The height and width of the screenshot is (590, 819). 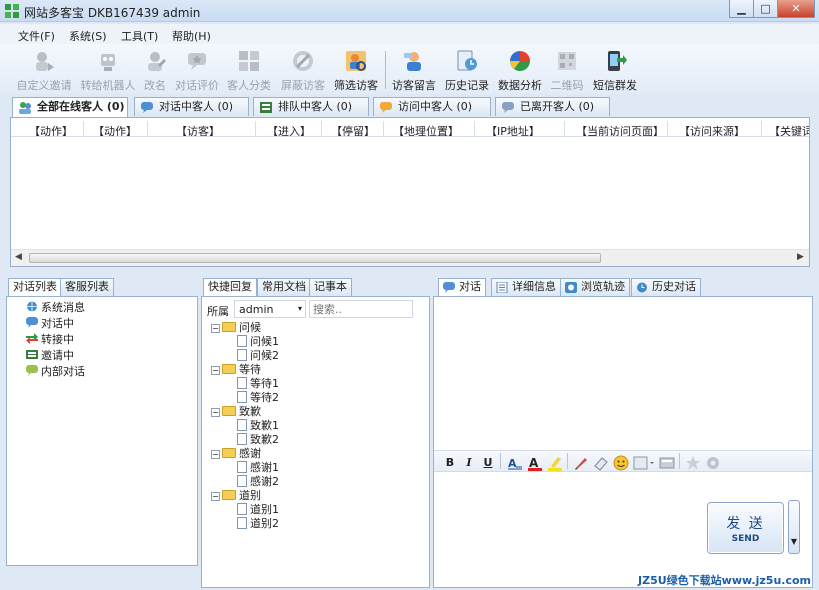 I want to click on send-options-button: ▼, so click(x=794, y=527).